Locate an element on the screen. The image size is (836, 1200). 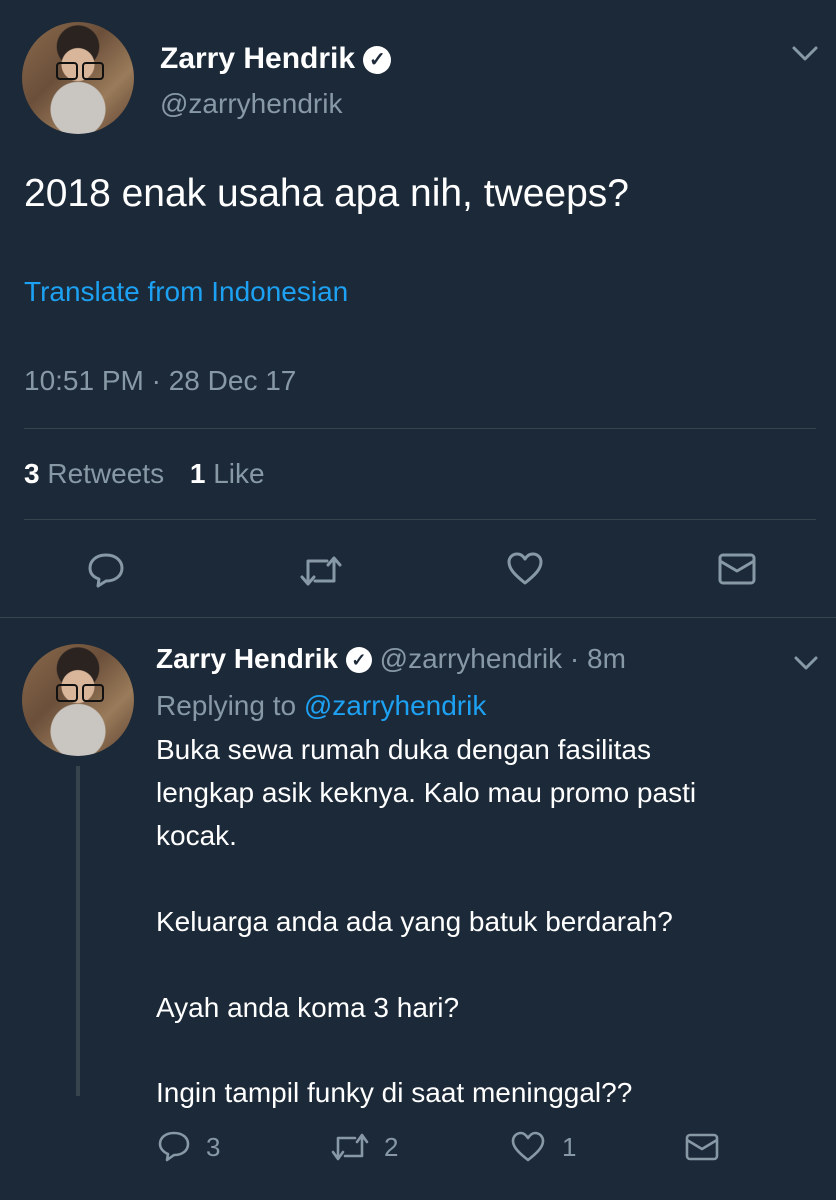
thread-line is located at coordinates (78, 931).